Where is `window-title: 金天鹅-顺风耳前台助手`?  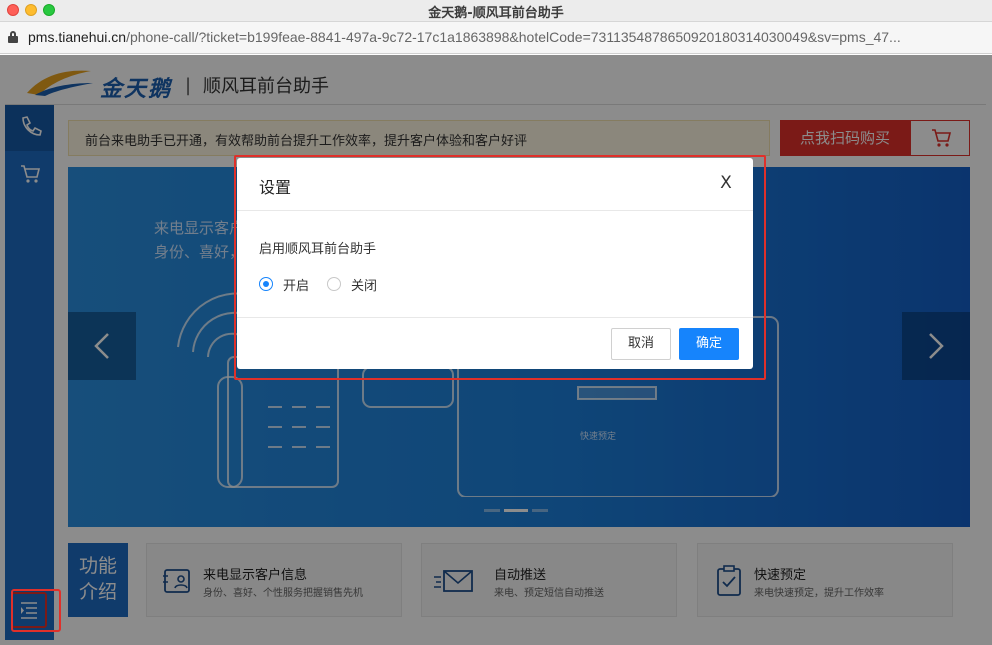
window-title: 金天鹅-顺风耳前台助手 is located at coordinates (496, 13).